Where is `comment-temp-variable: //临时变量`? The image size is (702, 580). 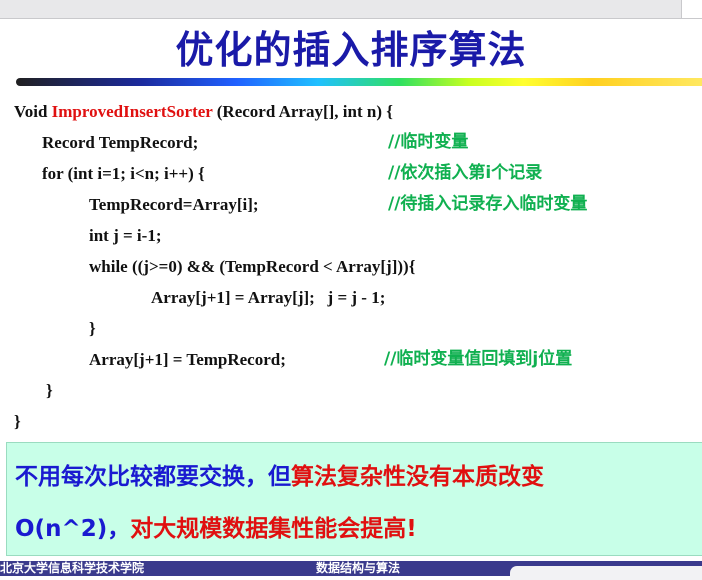
comment-temp-variable: //临时变量 is located at coordinates (428, 142).